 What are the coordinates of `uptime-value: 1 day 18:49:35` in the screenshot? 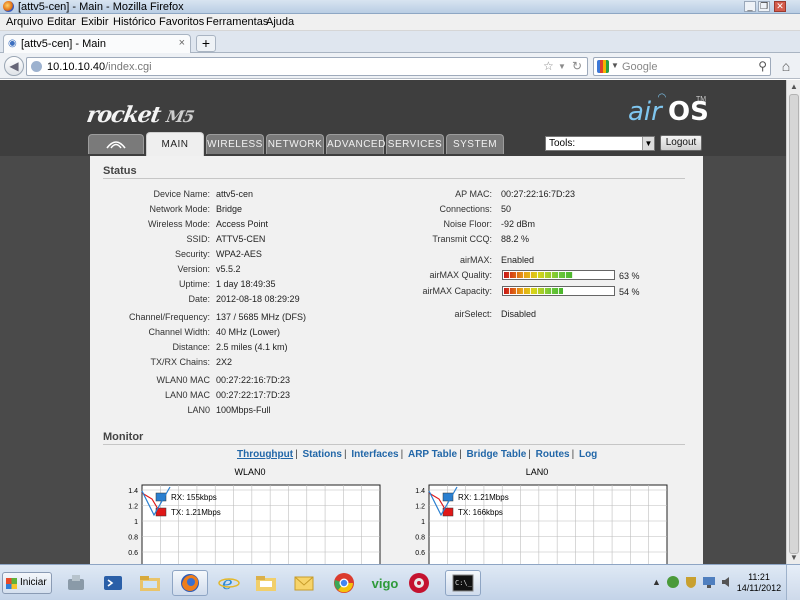 It's located at (246, 284).